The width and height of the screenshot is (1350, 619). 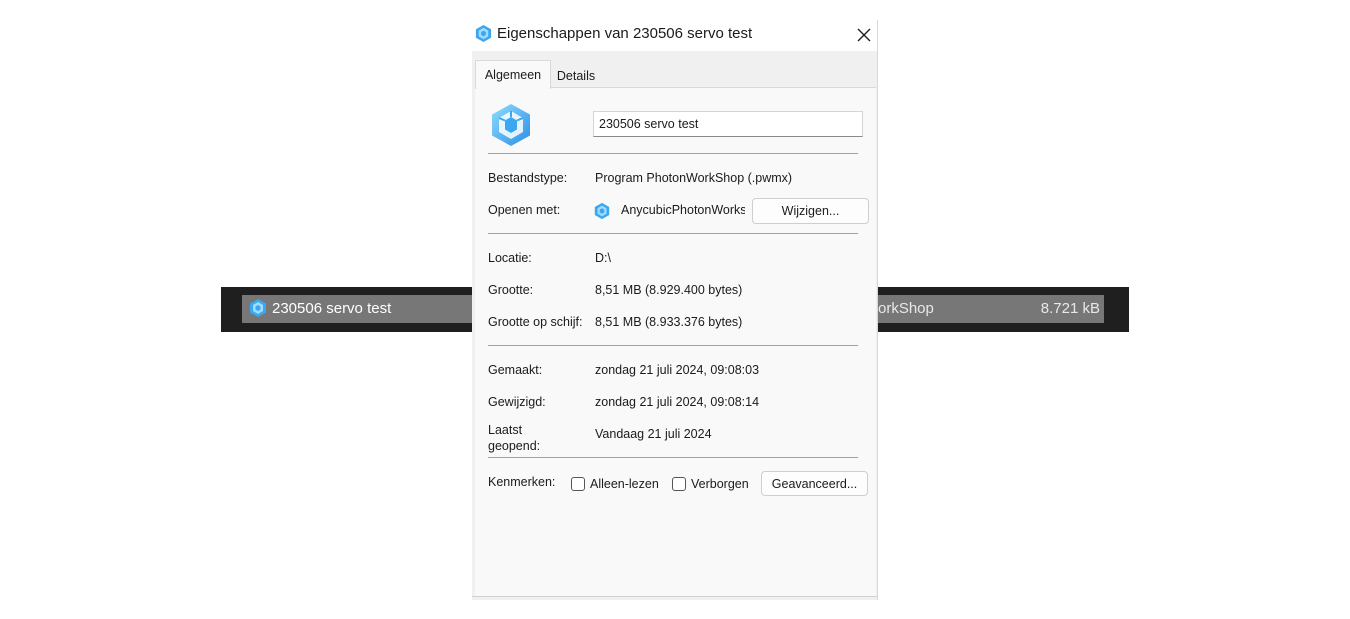 What do you see at coordinates (535, 322) in the screenshot?
I see `size-on-disk-label: Grootte op schijf:` at bounding box center [535, 322].